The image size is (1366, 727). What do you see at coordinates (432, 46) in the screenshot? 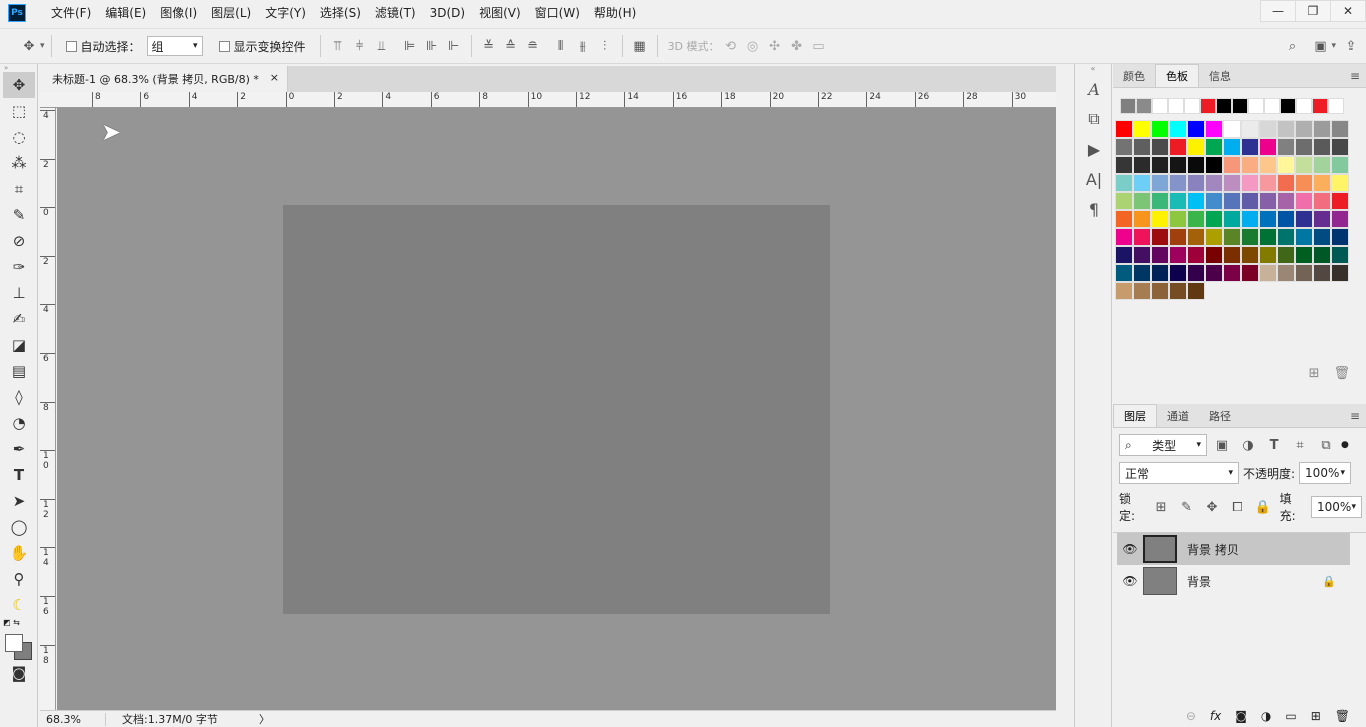
I see `align-hcenter-icon: ⊪` at bounding box center [432, 46].